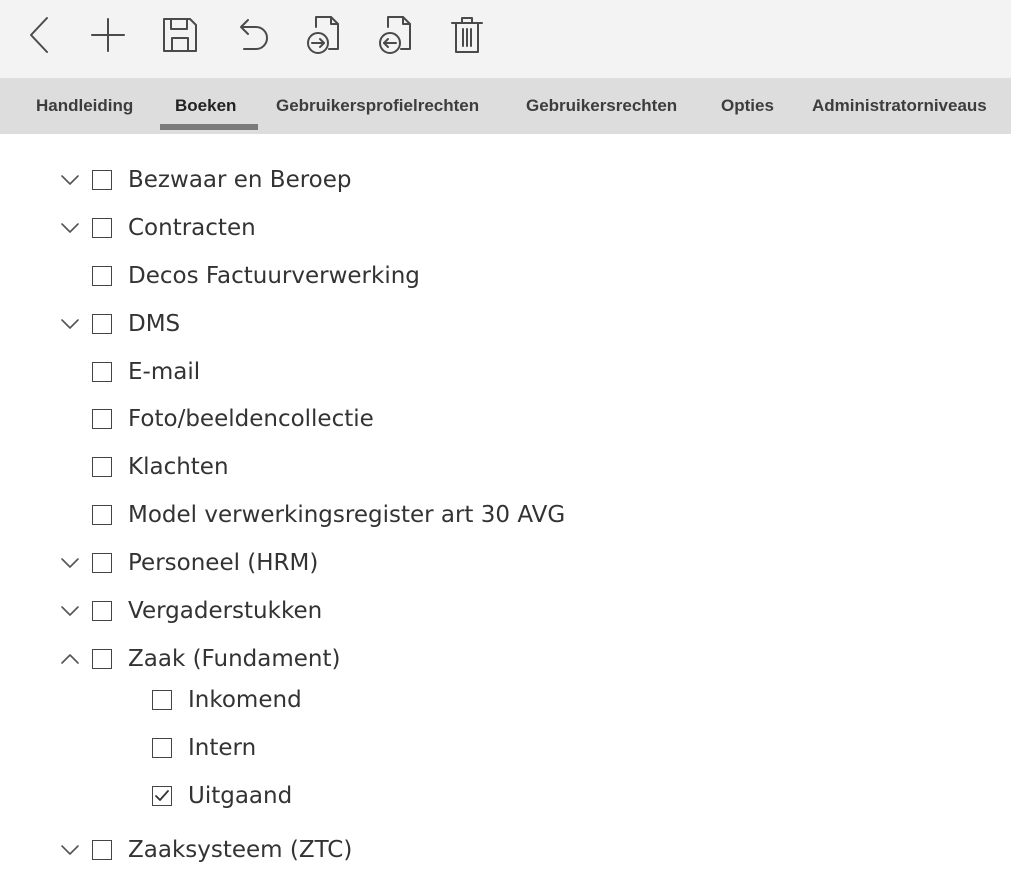 This screenshot has height=875, width=1011. What do you see at coordinates (223, 563) in the screenshot?
I see `tree-item-label: Personeel (HRM)` at bounding box center [223, 563].